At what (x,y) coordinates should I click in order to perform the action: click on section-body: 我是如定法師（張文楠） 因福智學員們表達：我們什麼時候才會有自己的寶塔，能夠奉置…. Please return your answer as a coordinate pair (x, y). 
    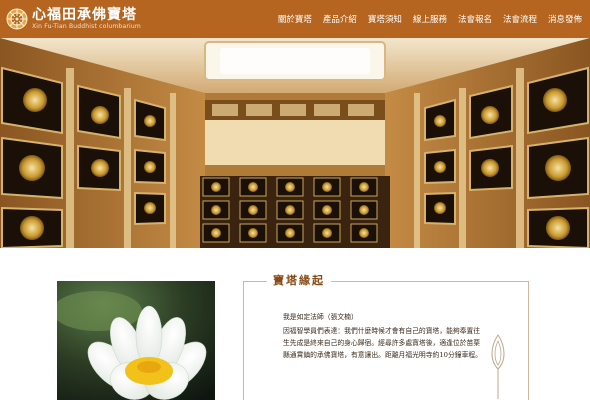
    Looking at the image, I should click on (383, 336).